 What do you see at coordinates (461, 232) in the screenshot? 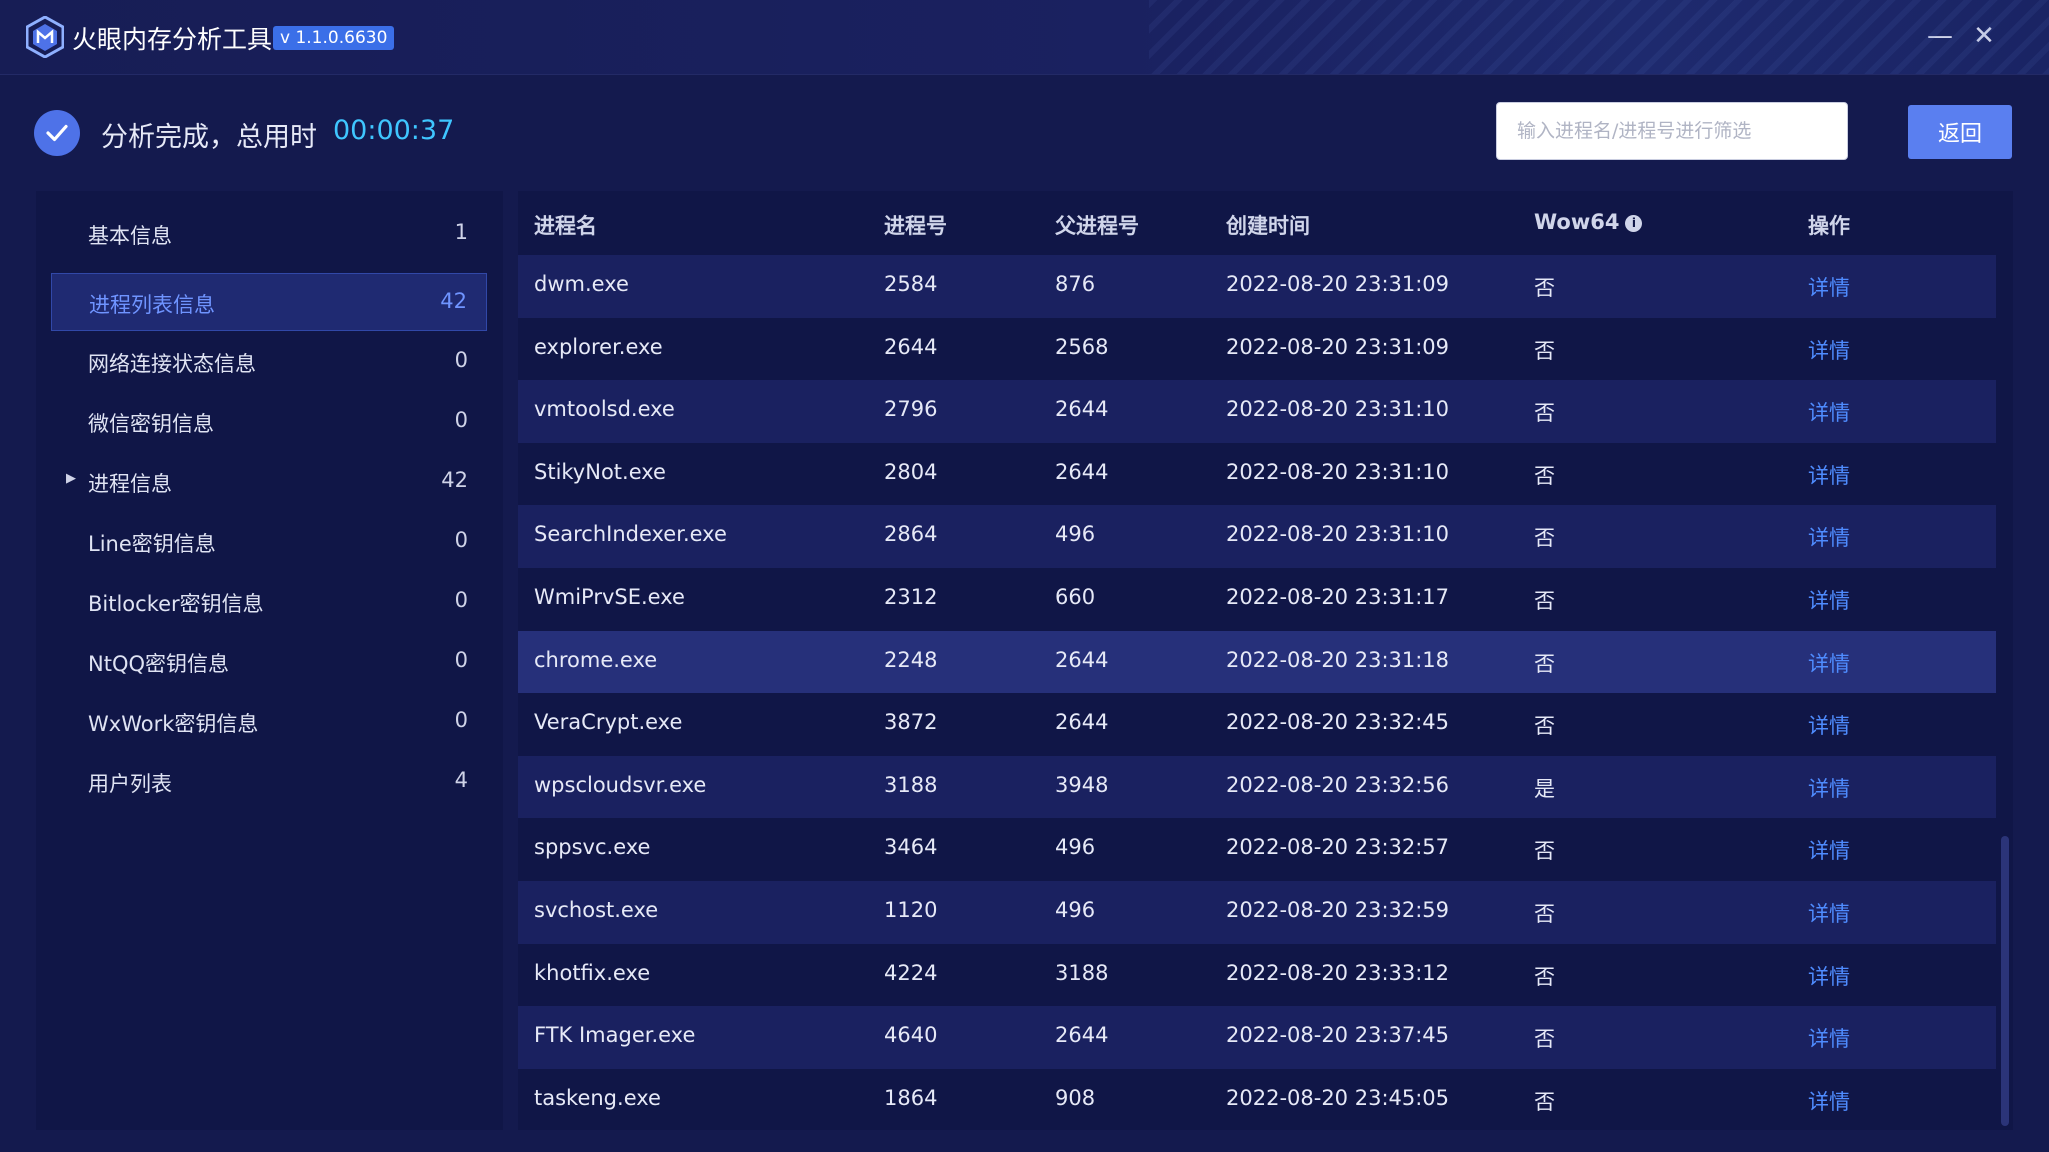
I see `sidebar-item-count: 1` at bounding box center [461, 232].